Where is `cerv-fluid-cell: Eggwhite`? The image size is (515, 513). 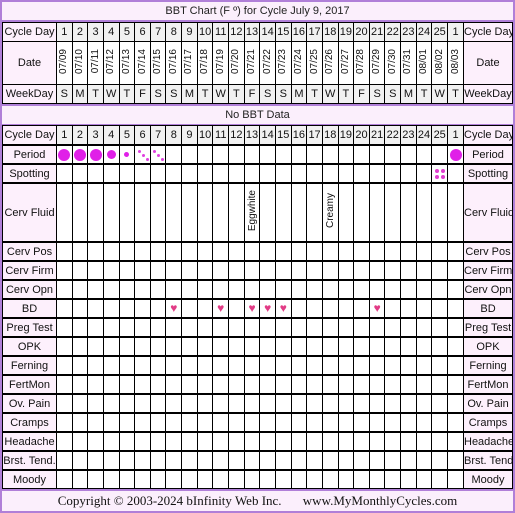 cerv-fluid-cell: Eggwhite is located at coordinates (252, 212).